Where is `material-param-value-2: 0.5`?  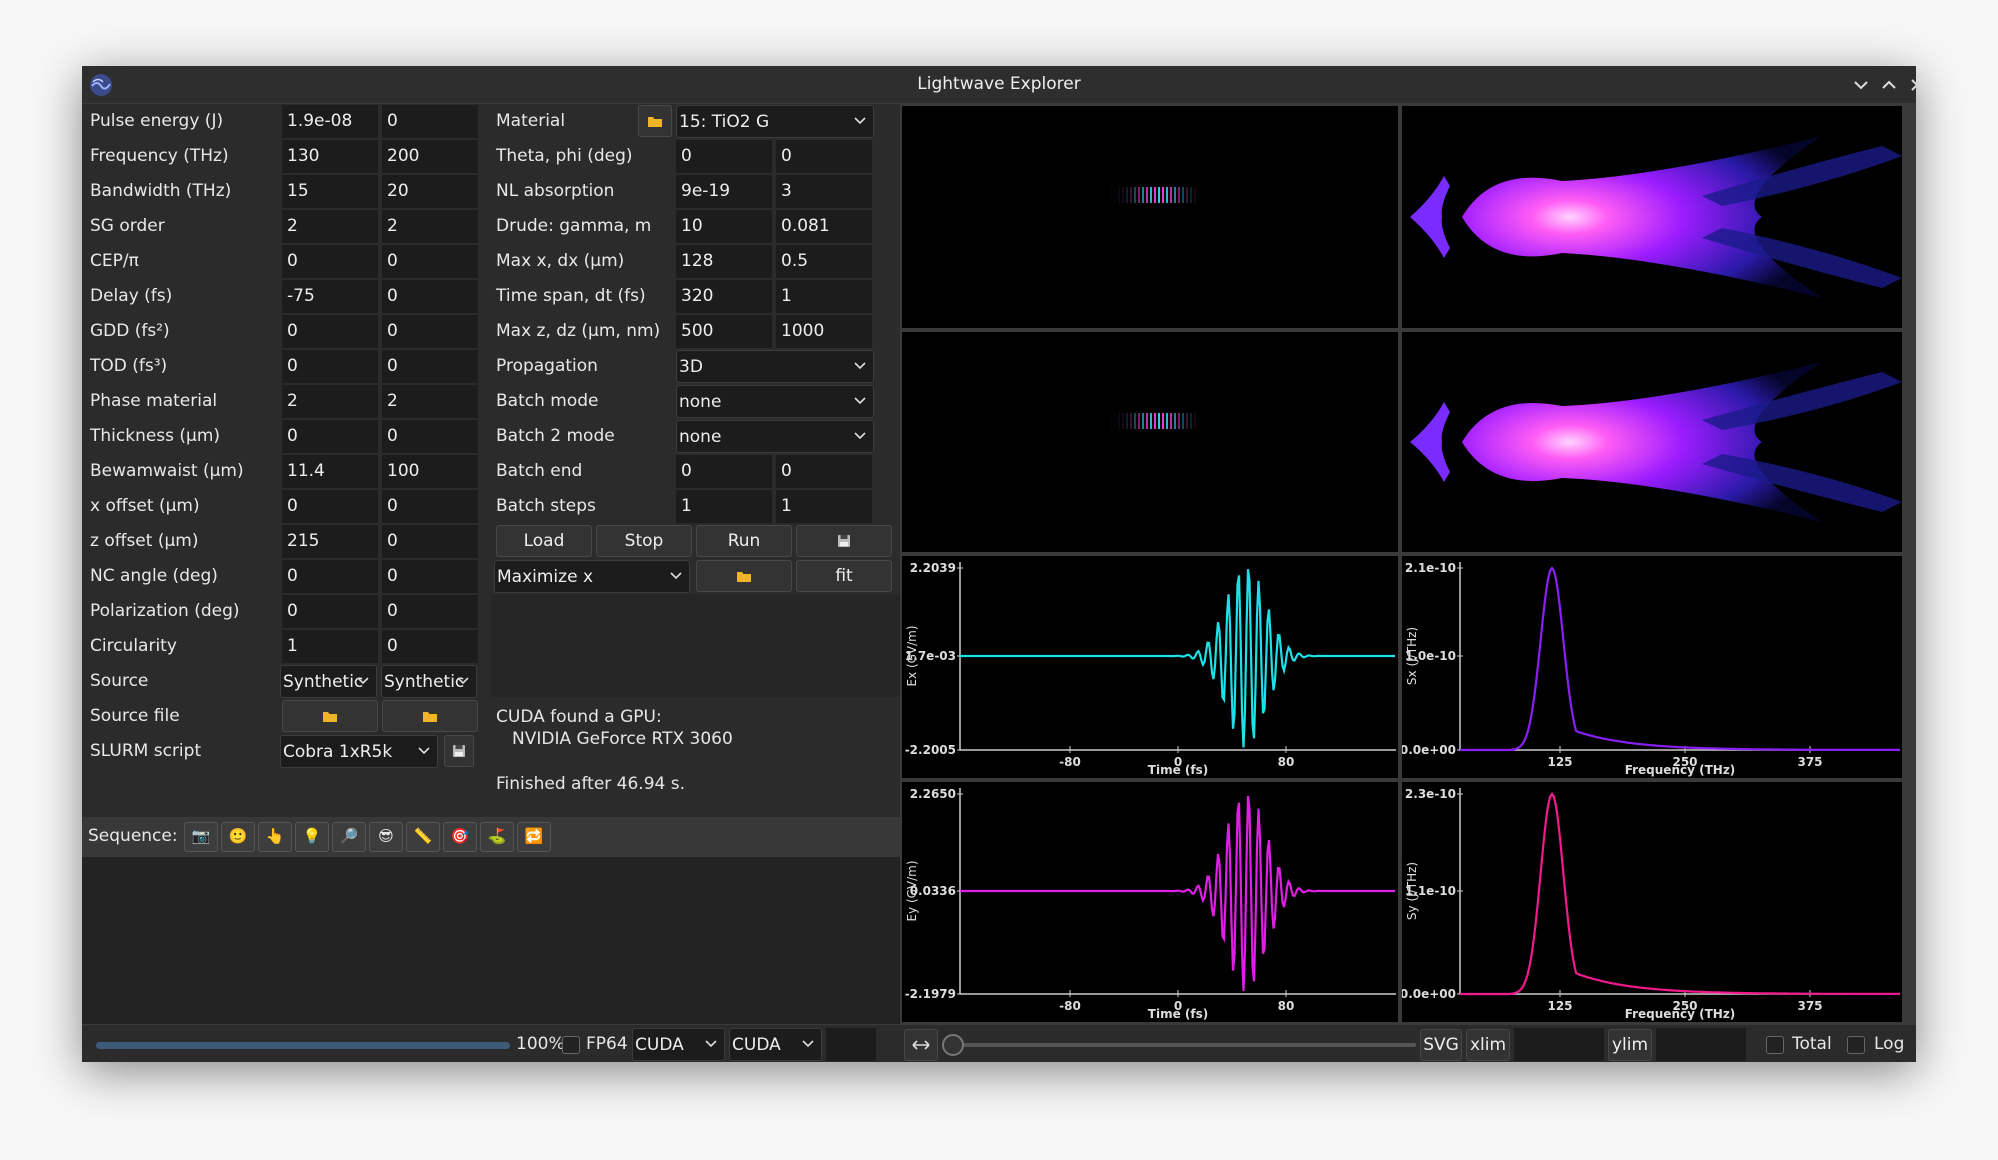 material-param-value-2: 0.5 is located at coordinates (824, 261).